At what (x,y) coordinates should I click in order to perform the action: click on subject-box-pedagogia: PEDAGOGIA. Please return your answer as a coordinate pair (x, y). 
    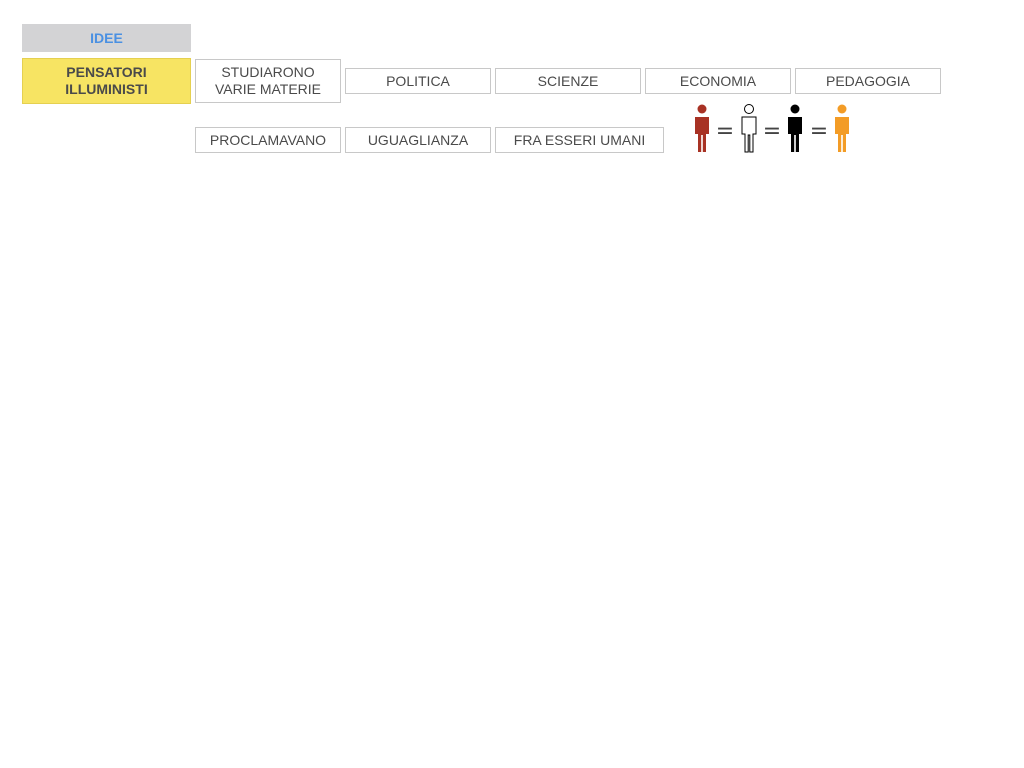
    Looking at the image, I should click on (868, 81).